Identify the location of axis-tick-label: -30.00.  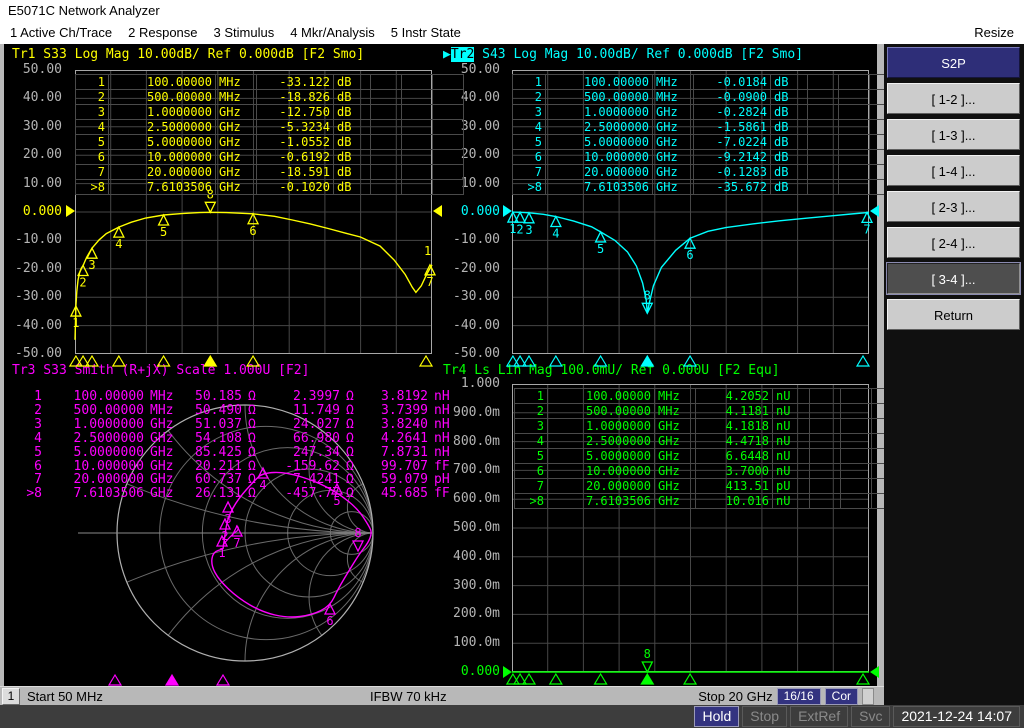
(38, 297).